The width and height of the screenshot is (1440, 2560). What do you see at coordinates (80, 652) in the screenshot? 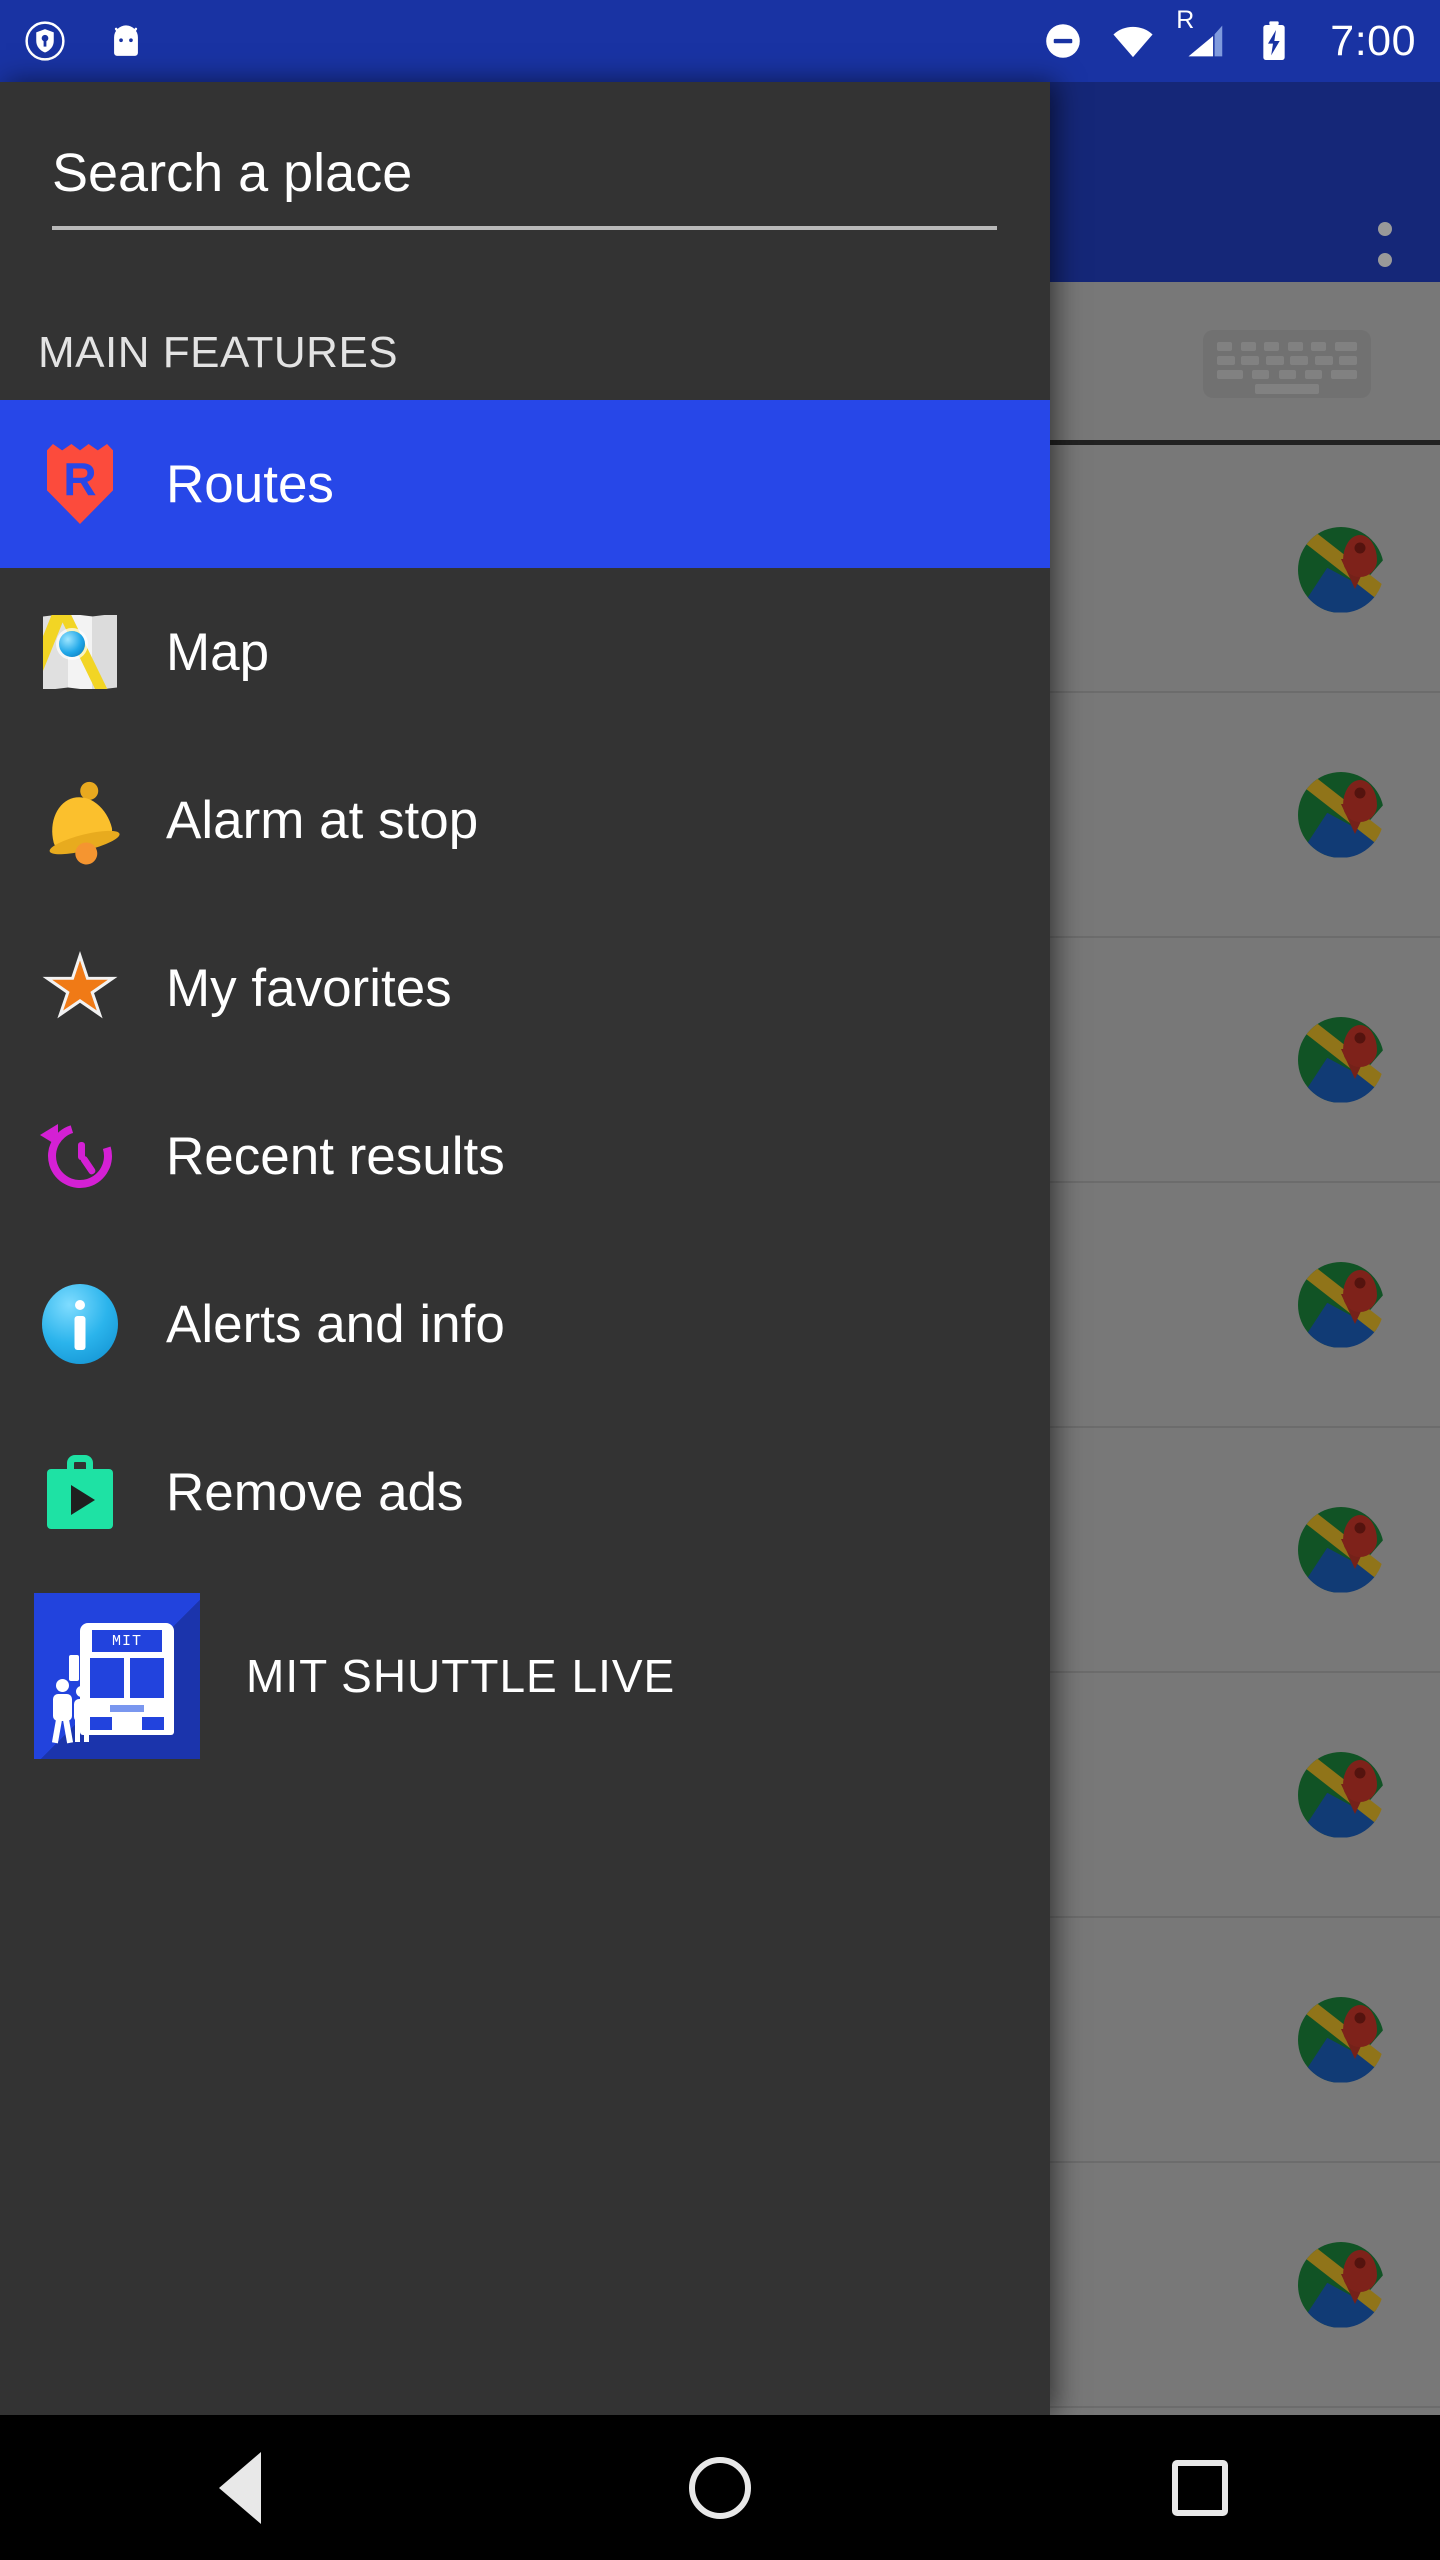
I see `folded-map-icon` at bounding box center [80, 652].